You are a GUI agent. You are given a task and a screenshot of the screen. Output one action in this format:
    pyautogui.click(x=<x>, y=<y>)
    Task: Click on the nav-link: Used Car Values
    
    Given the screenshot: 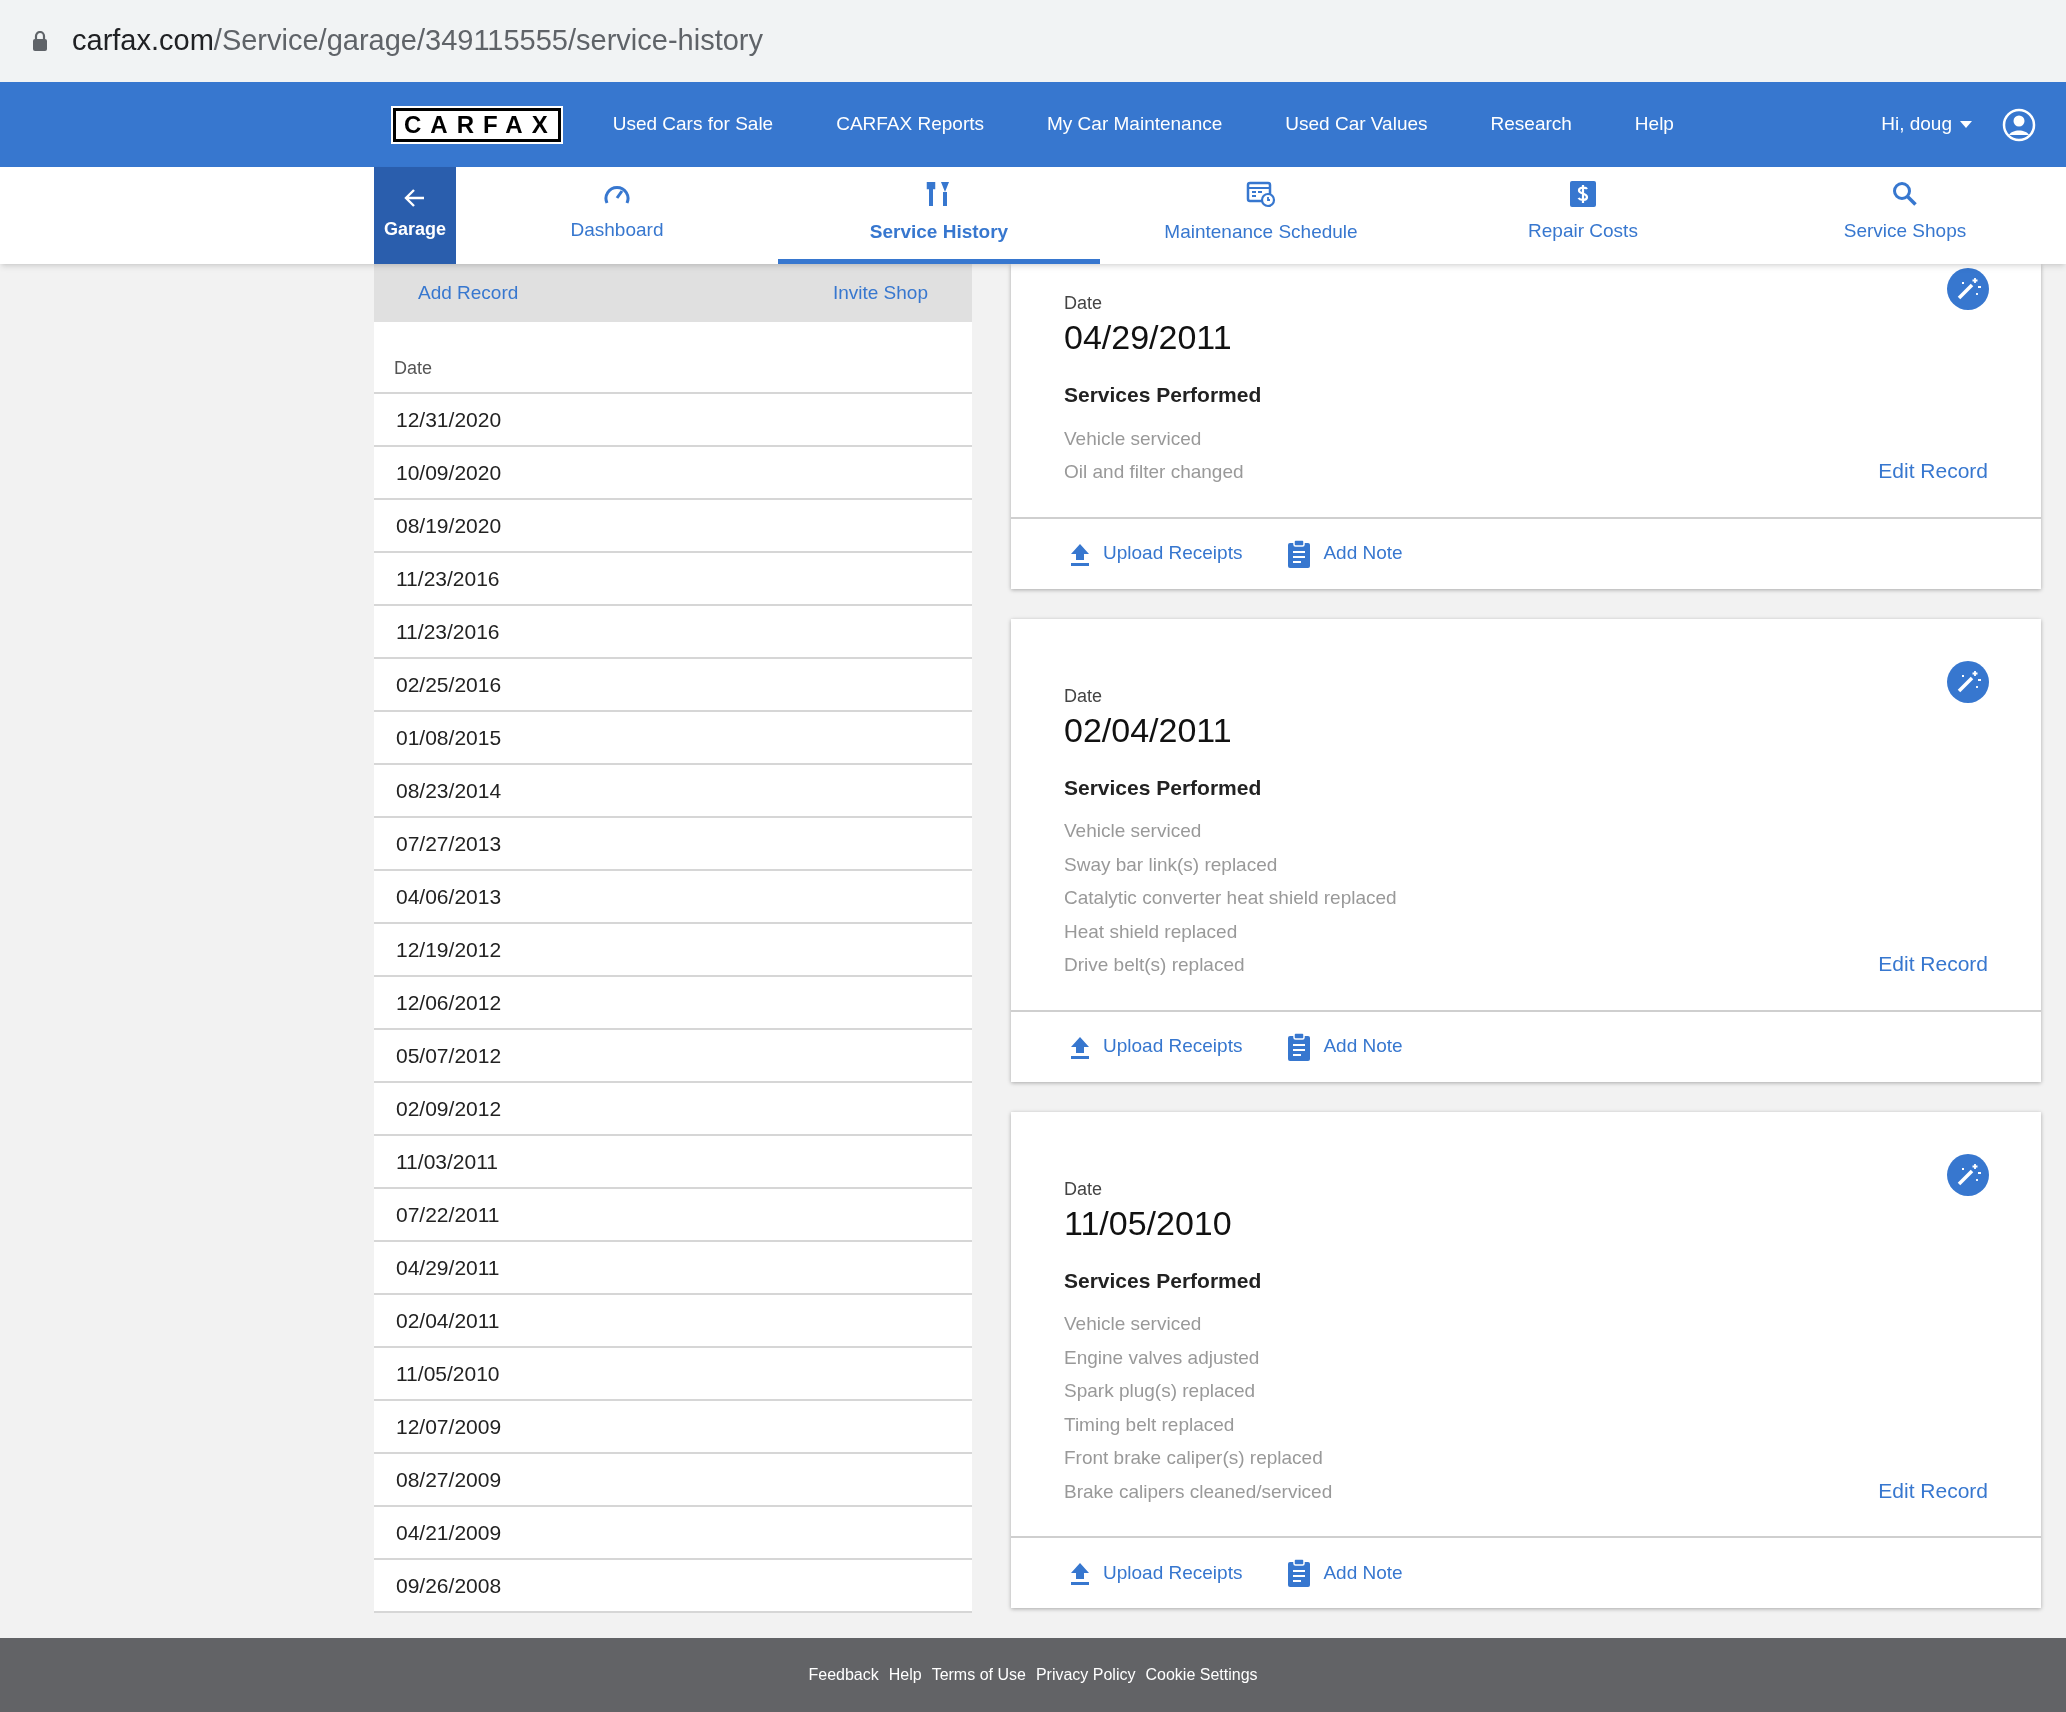 What is the action you would take?
    pyautogui.click(x=1356, y=124)
    